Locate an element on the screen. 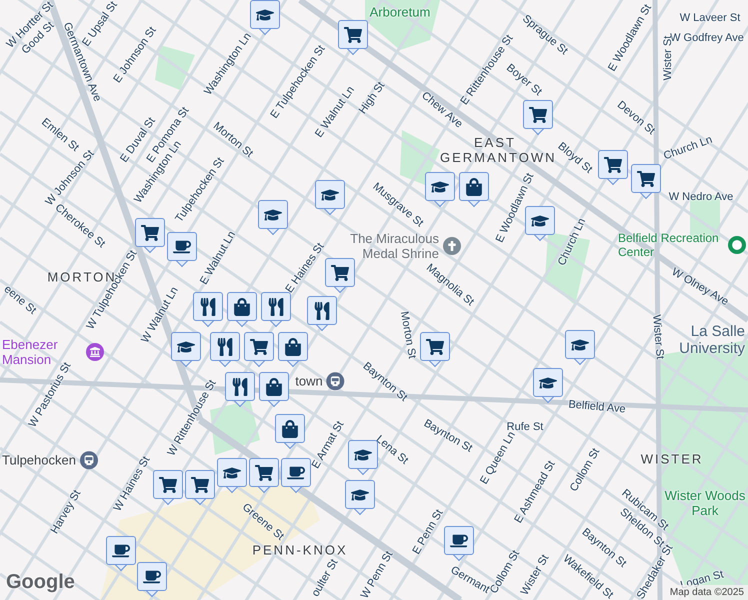 The image size is (748, 600). street-label: Wister St is located at coordinates (658, 337).